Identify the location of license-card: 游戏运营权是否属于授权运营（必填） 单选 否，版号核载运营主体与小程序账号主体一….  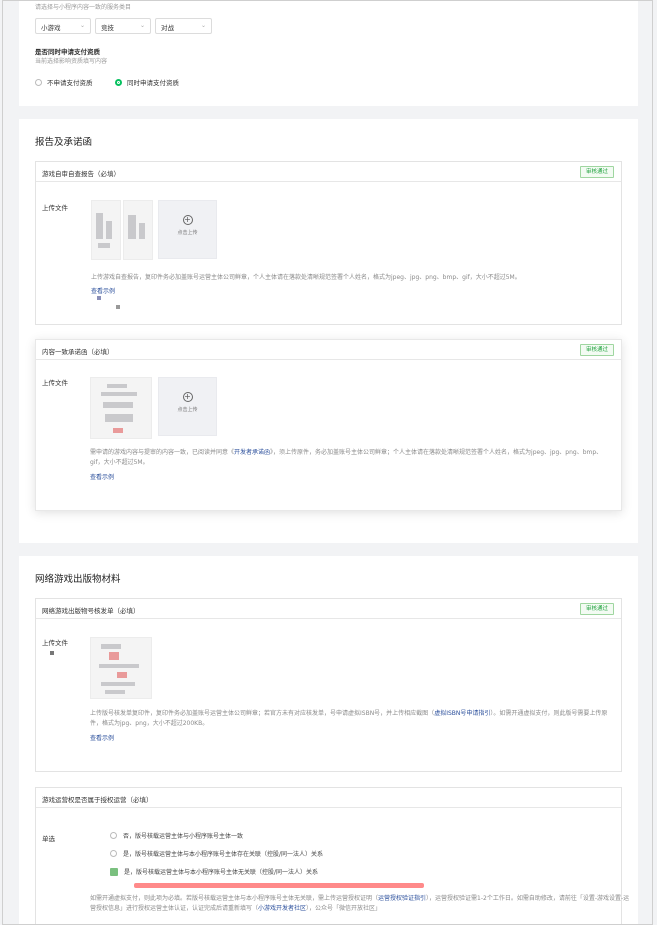
(332, 856).